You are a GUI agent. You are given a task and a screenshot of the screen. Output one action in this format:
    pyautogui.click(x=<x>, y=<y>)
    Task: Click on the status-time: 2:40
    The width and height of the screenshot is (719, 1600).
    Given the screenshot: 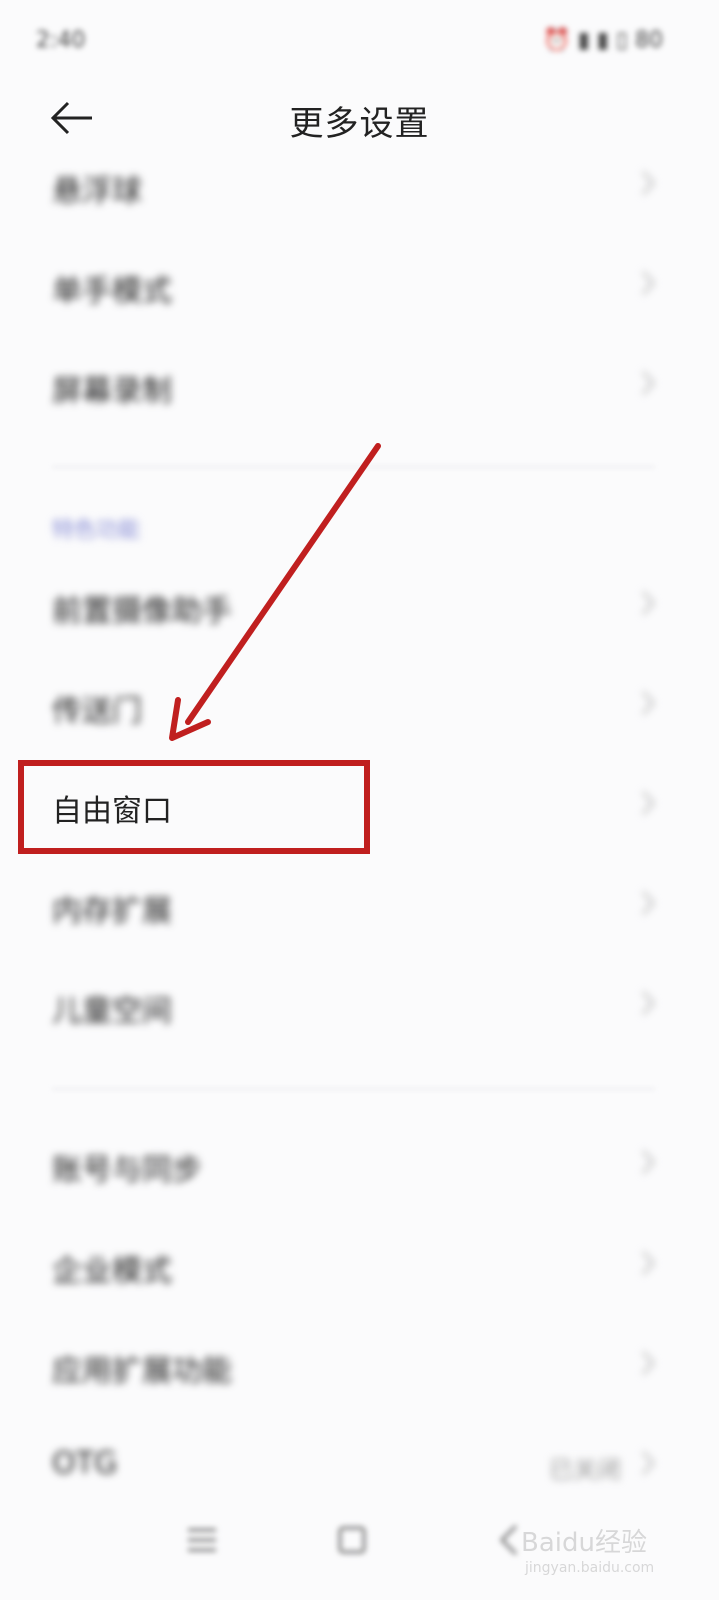 What is the action you would take?
    pyautogui.click(x=61, y=40)
    